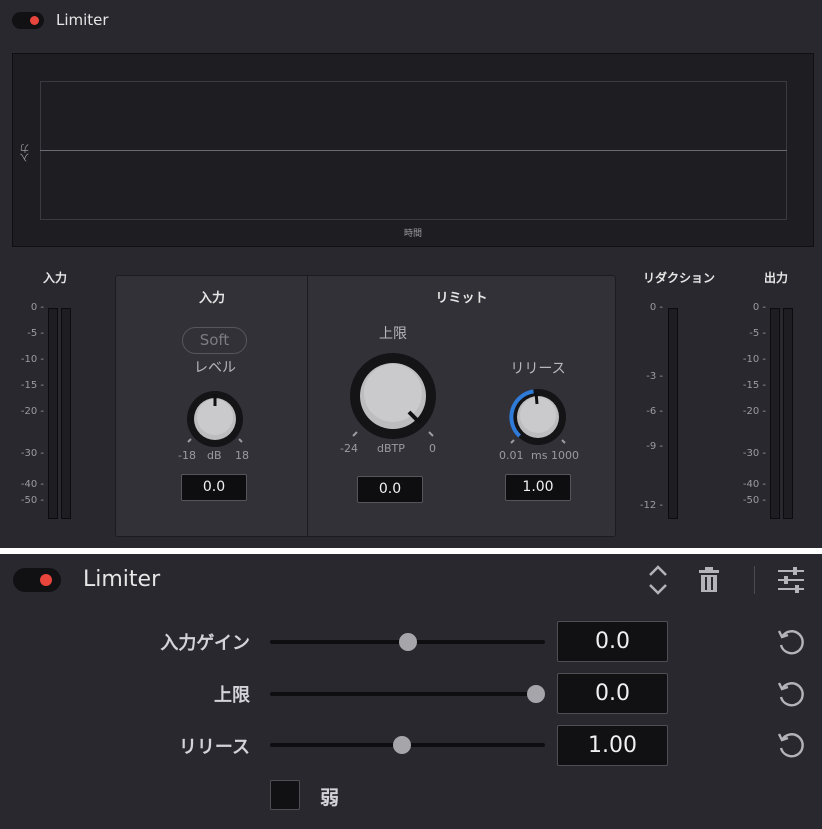  Describe the element at coordinates (242, 455) in the screenshot. I see `level-max-label: 18` at that location.